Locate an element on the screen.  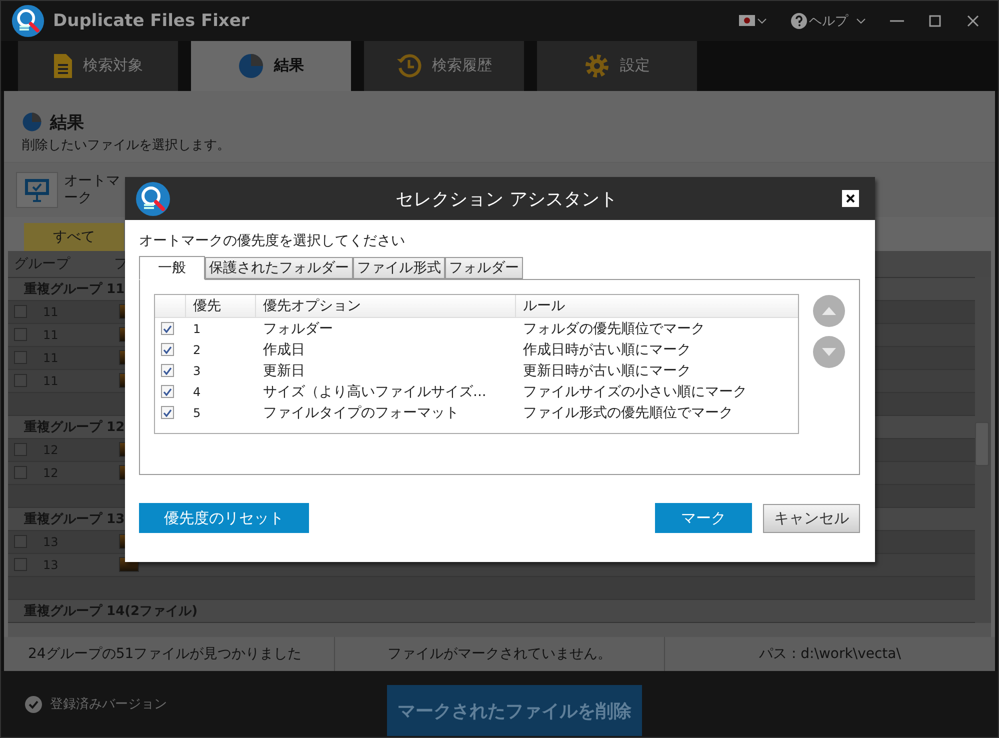
automark-button is located at coordinates (37, 190).